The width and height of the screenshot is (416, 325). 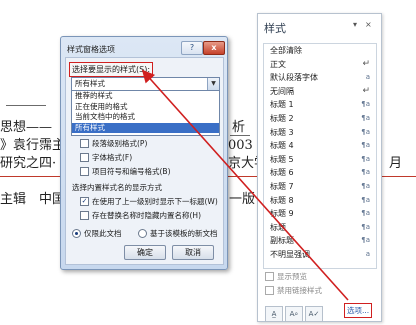 I want to click on show-next-heading-option: ✓ 在使用了上一级别时显示下一标题(W), so click(x=149, y=201).